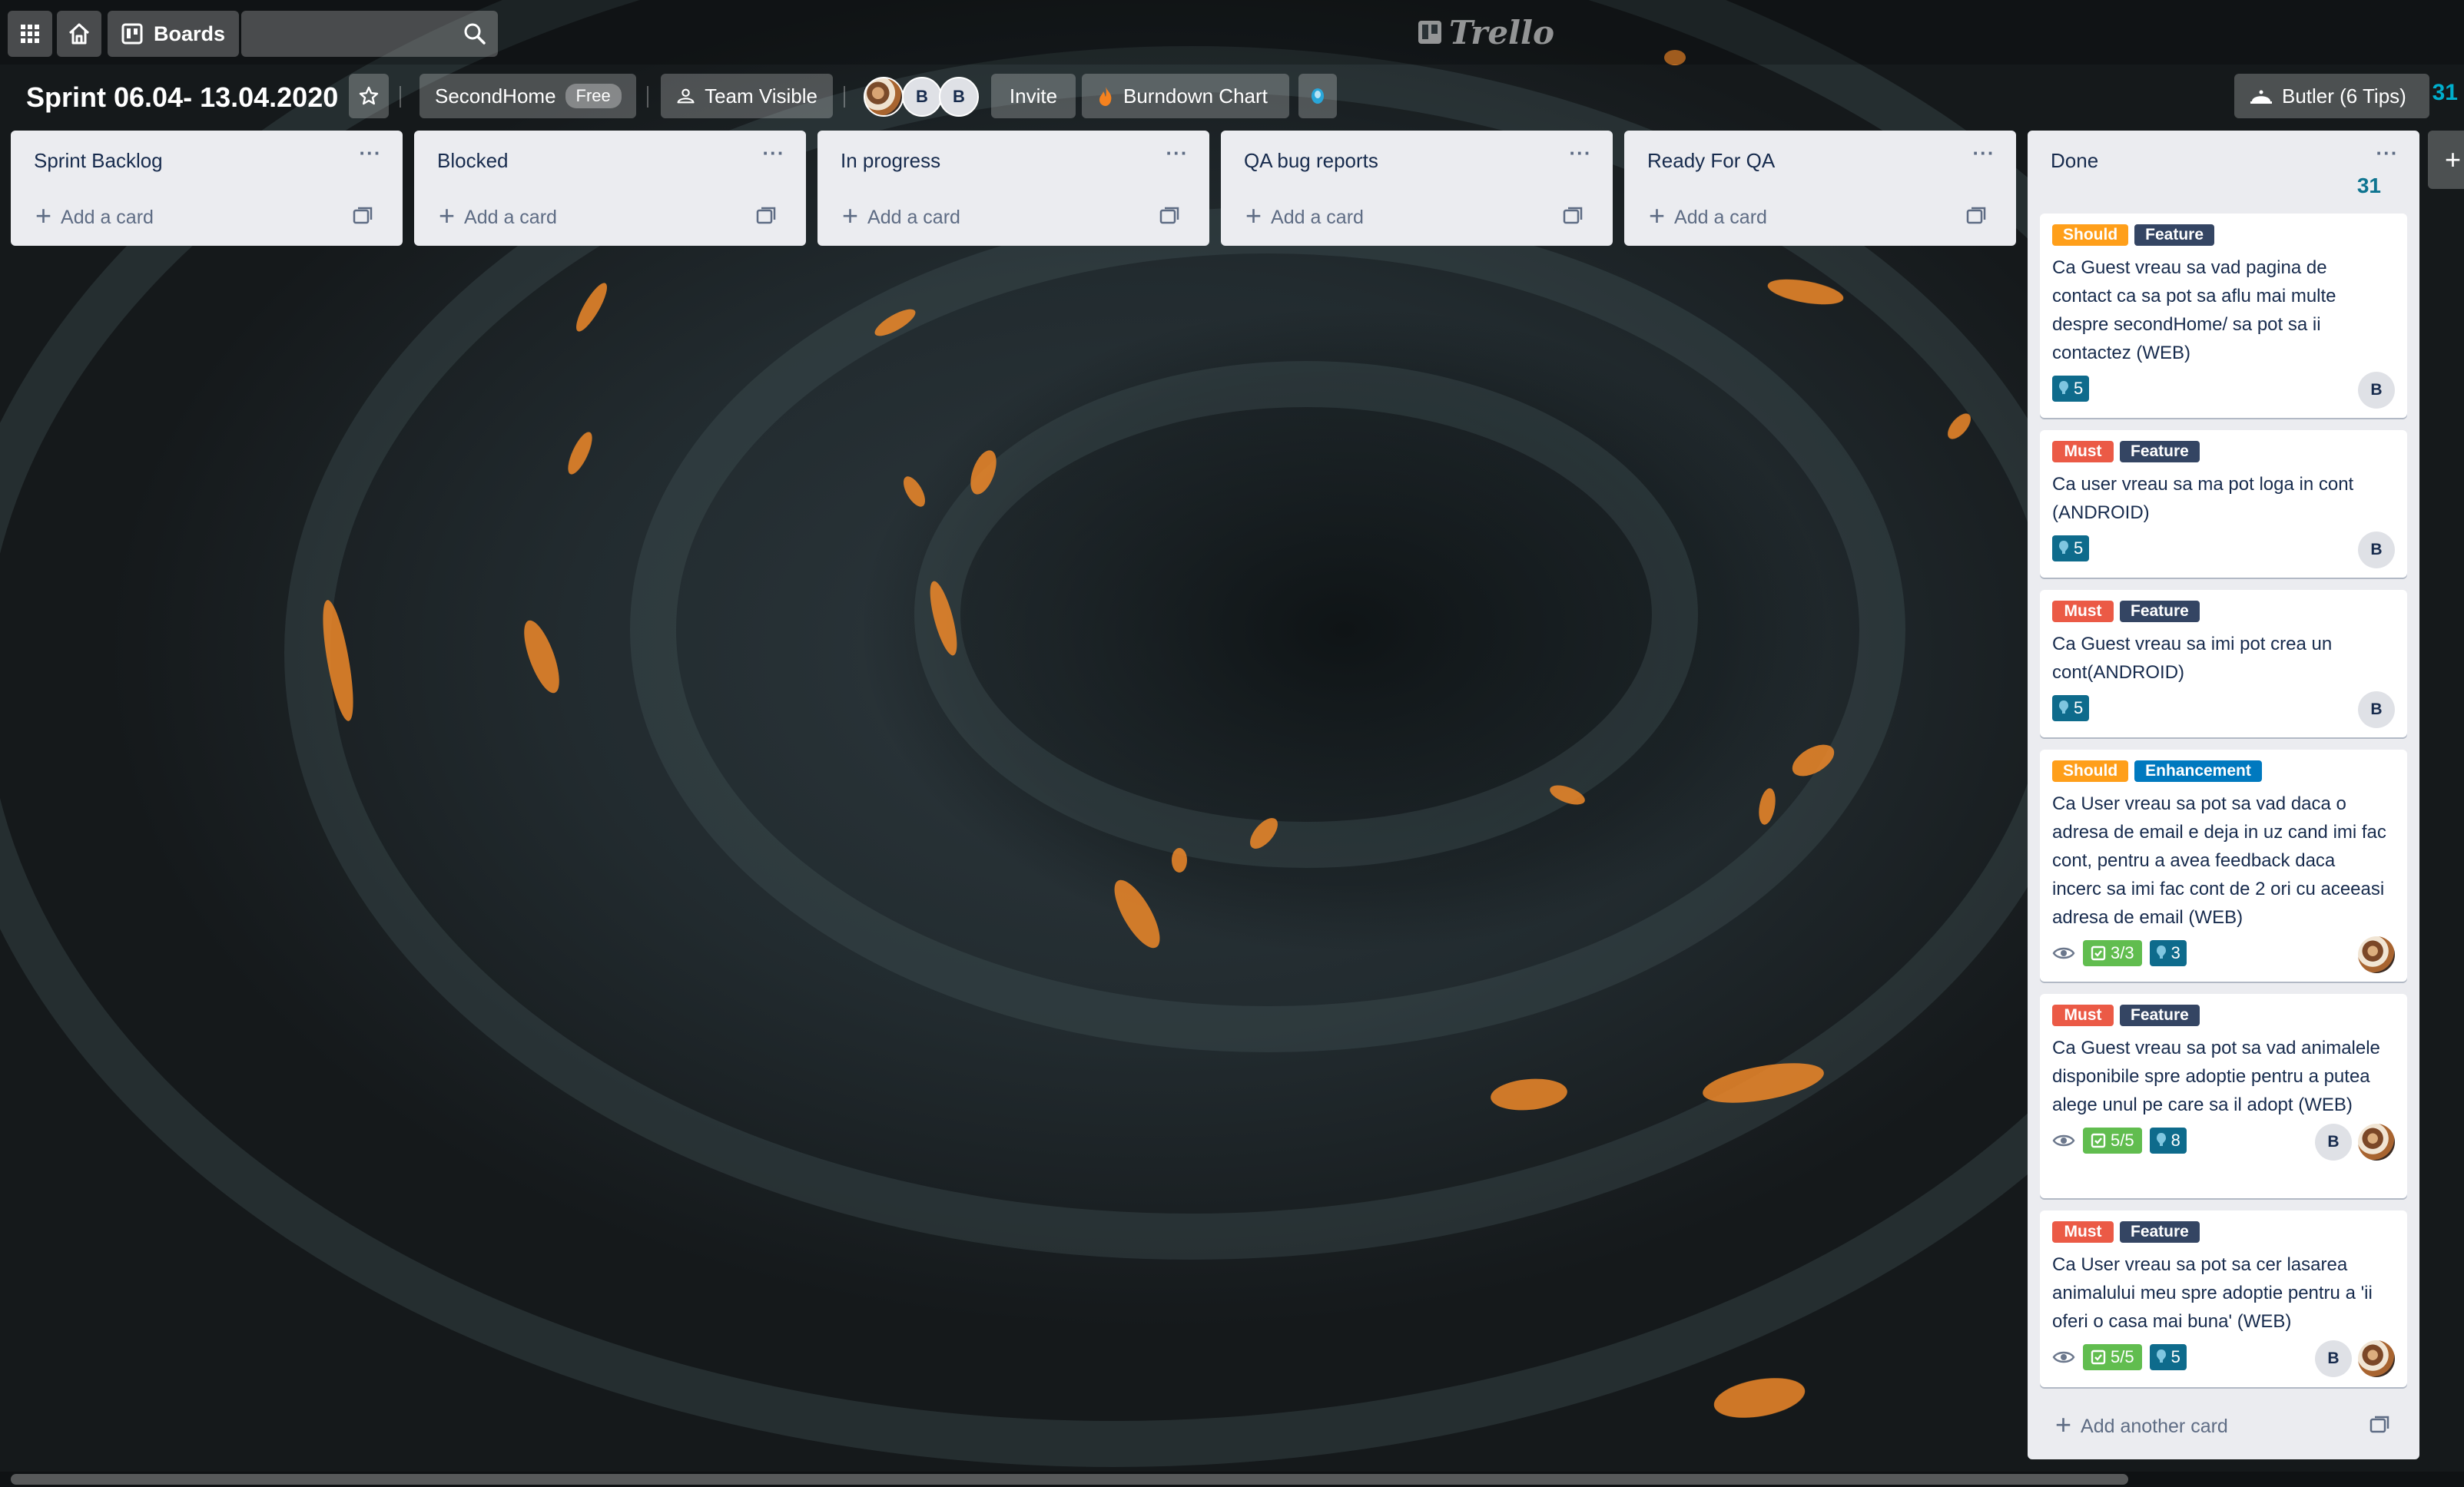  Describe the element at coordinates (356, 34) in the screenshot. I see `search-input` at that location.